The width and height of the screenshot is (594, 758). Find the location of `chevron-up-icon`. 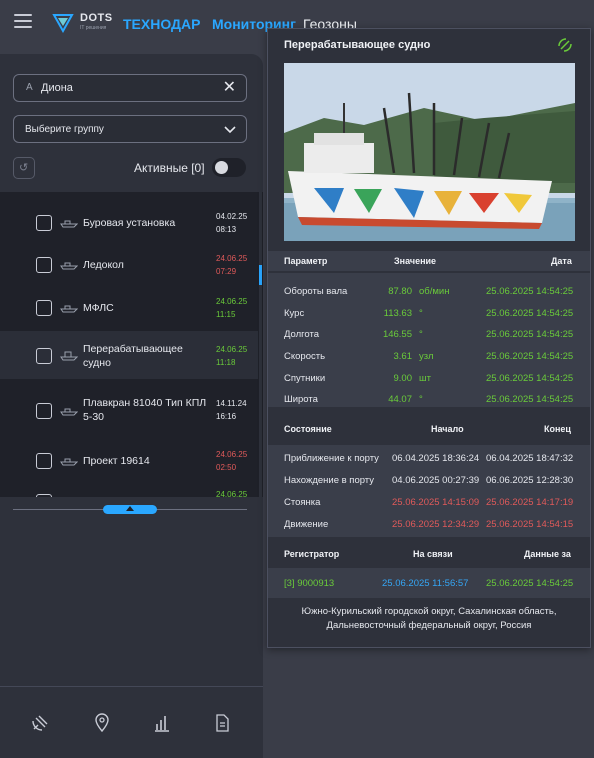

chevron-up-icon is located at coordinates (130, 508).